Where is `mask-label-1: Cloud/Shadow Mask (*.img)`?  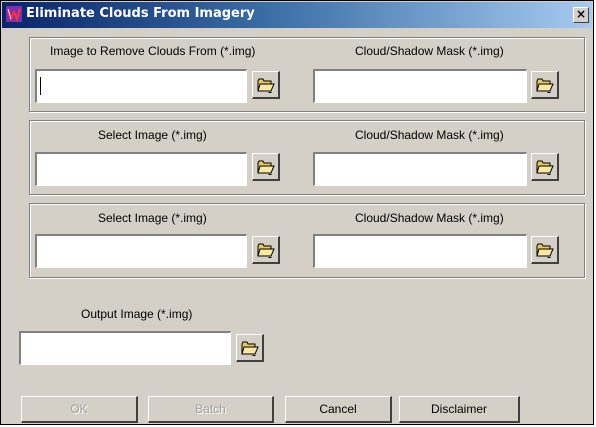
mask-label-1: Cloud/Shadow Mask (*.img) is located at coordinates (429, 51).